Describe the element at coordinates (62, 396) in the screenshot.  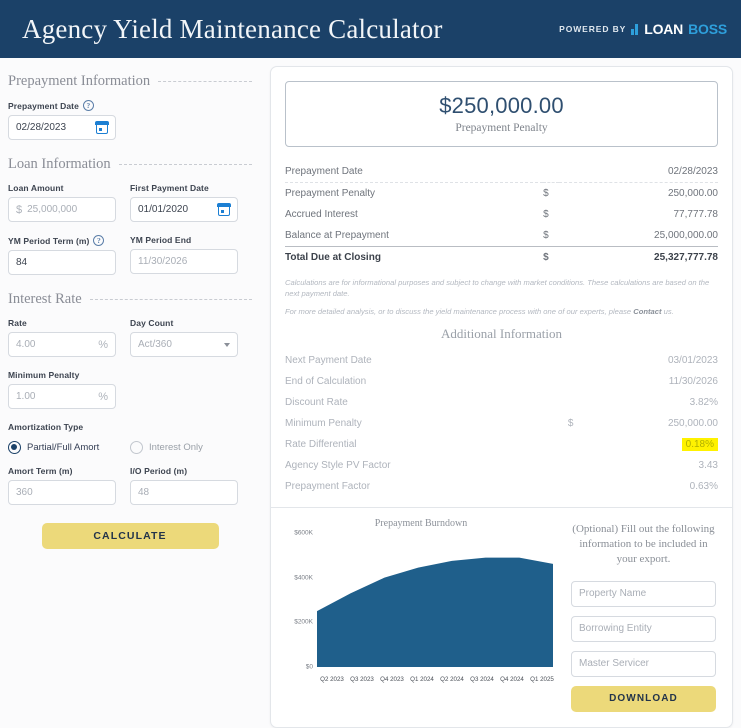
I see `minimum-penalty-input: 1.00 %` at that location.